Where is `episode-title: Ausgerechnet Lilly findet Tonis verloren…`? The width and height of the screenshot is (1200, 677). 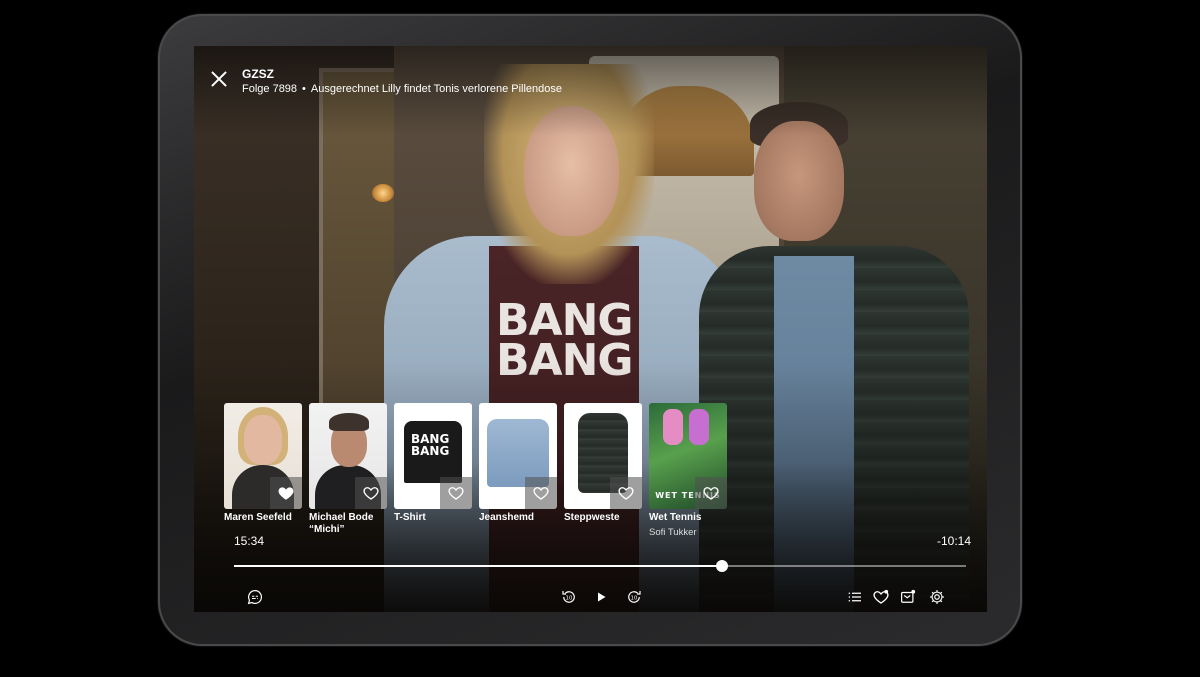 episode-title: Ausgerechnet Lilly findet Tonis verloren… is located at coordinates (436, 89).